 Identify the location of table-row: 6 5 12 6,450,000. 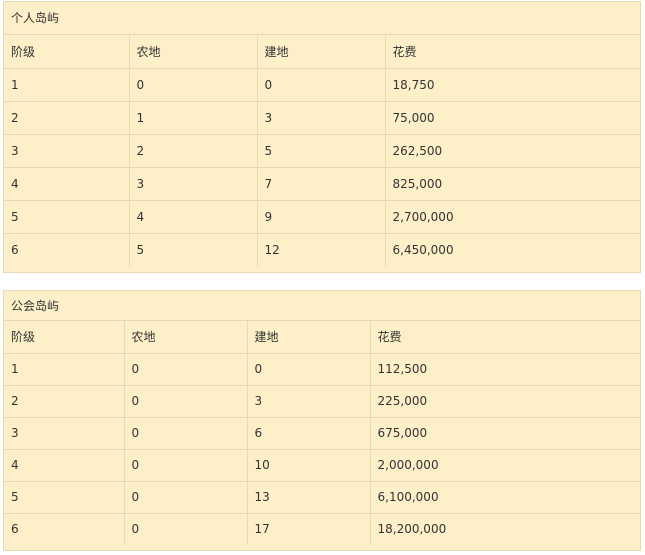
(322, 249).